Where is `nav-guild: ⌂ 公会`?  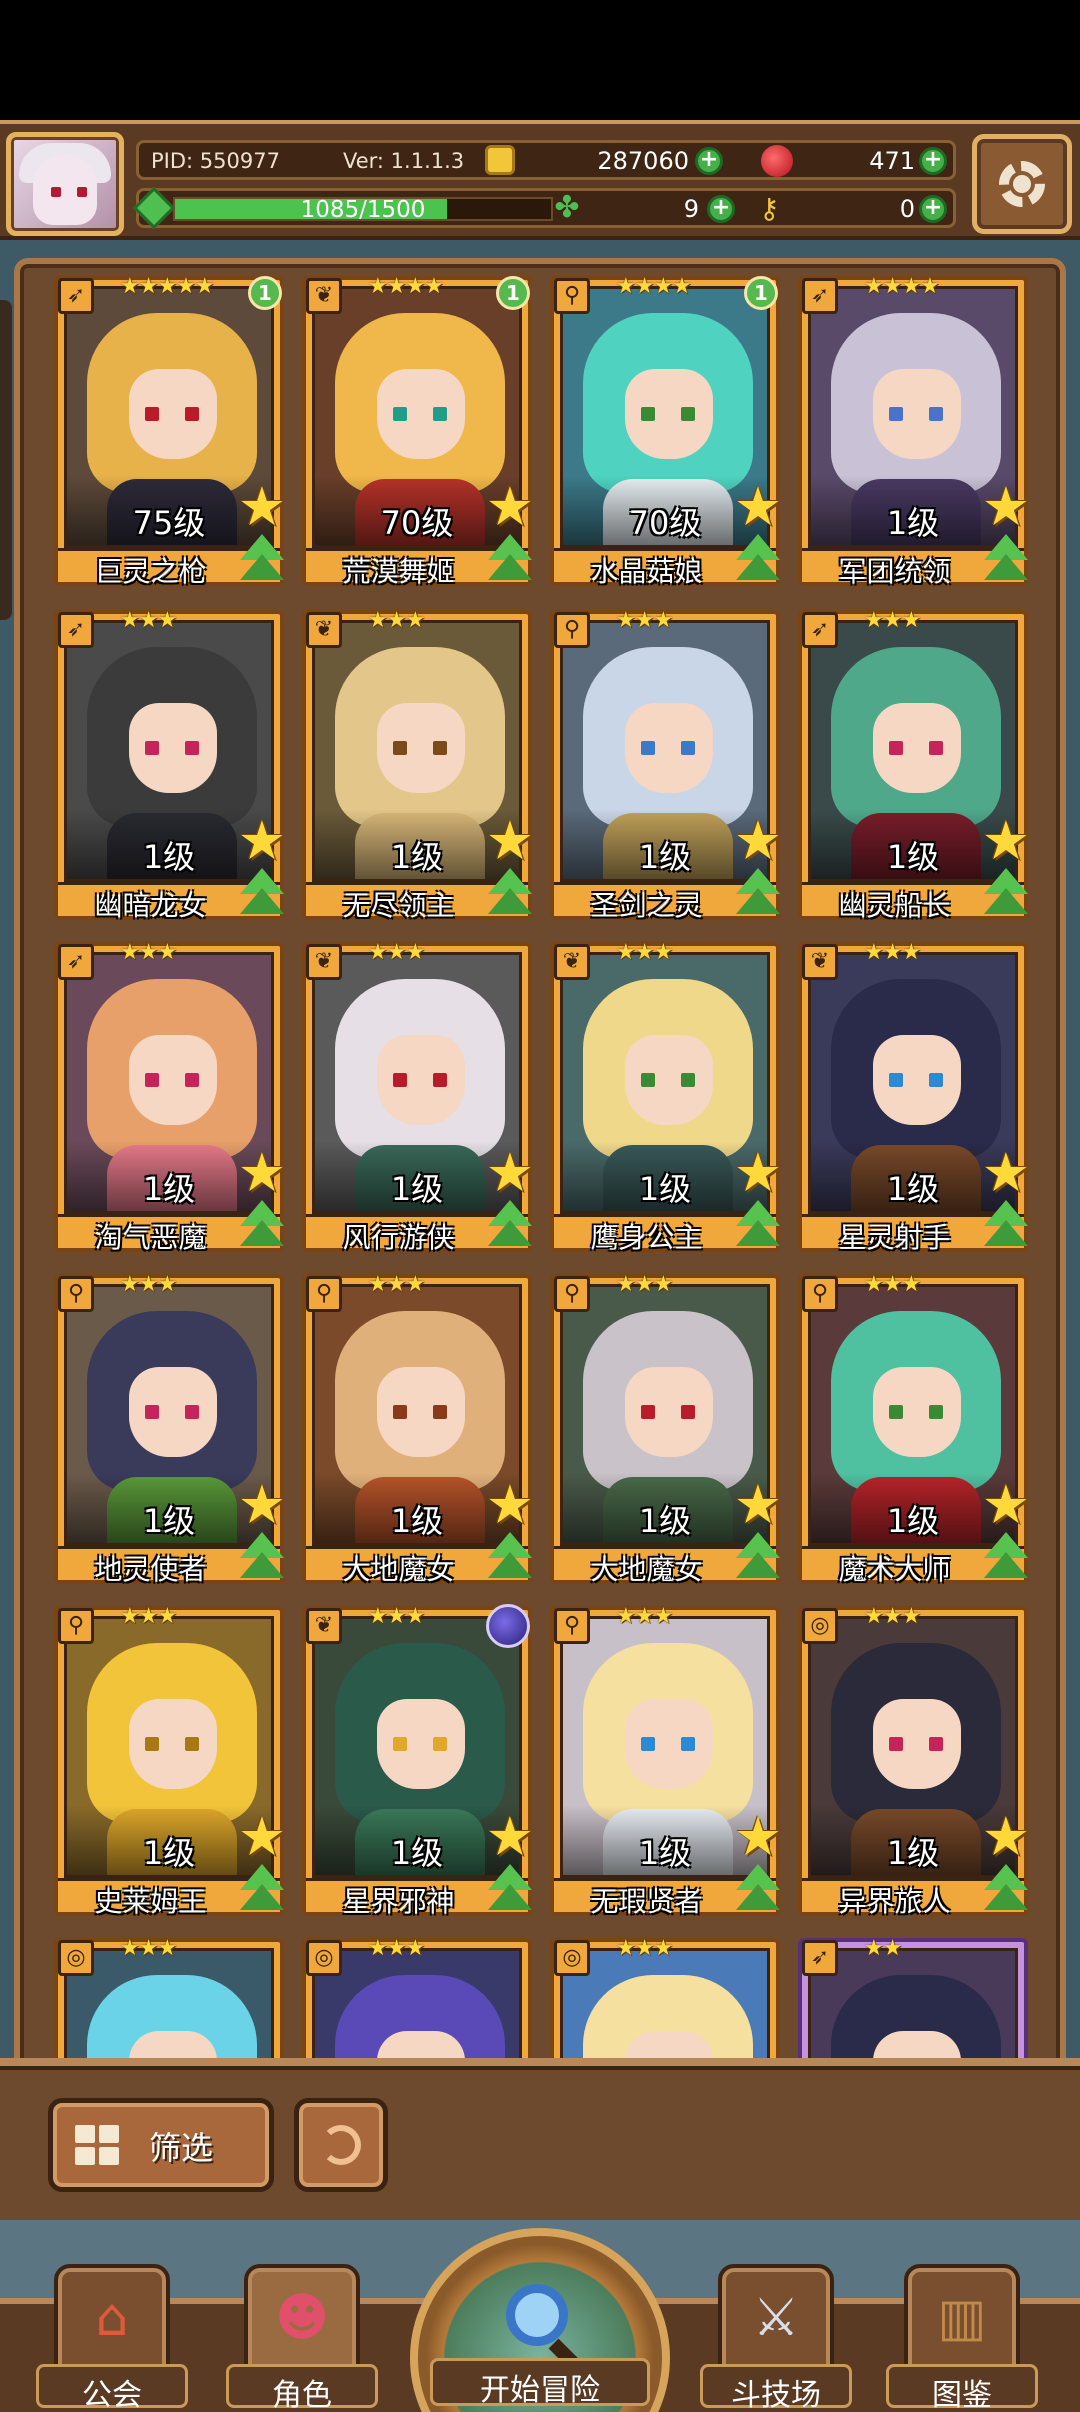 nav-guild: ⌂ 公会 is located at coordinates (112, 2338).